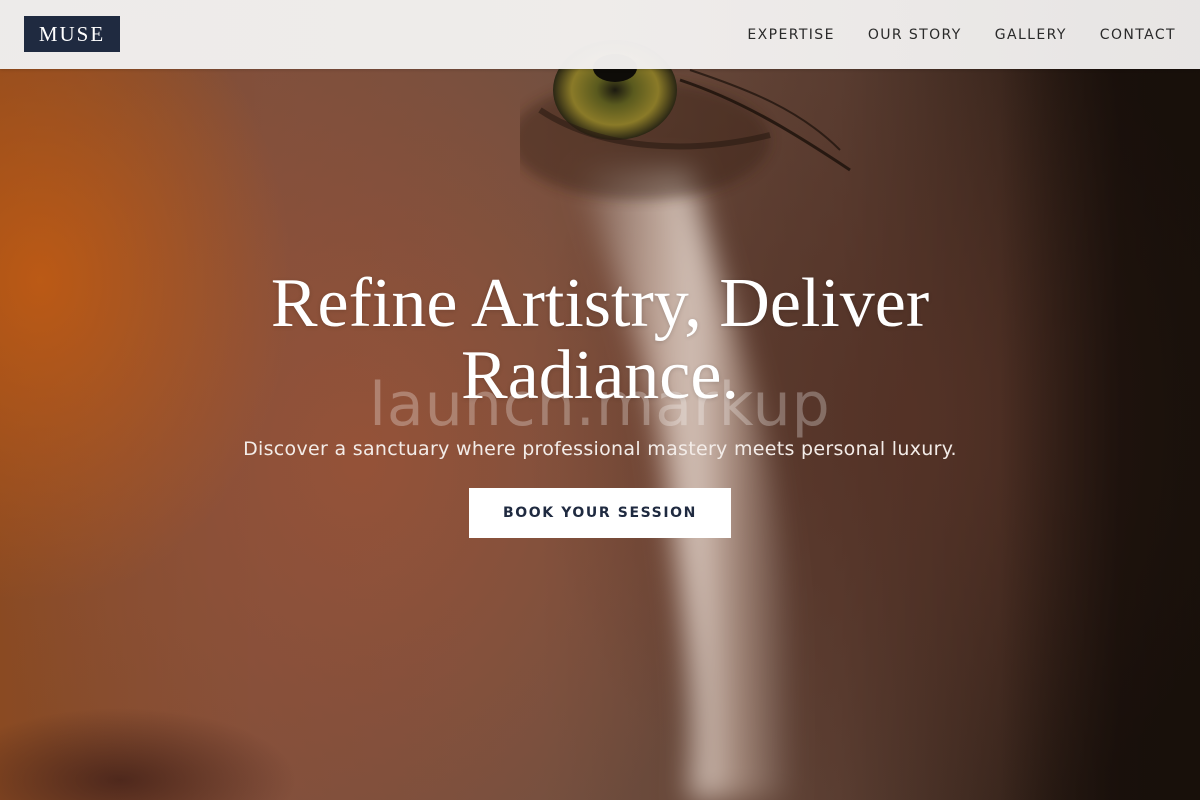  I want to click on eye-graphic, so click(685, 120).